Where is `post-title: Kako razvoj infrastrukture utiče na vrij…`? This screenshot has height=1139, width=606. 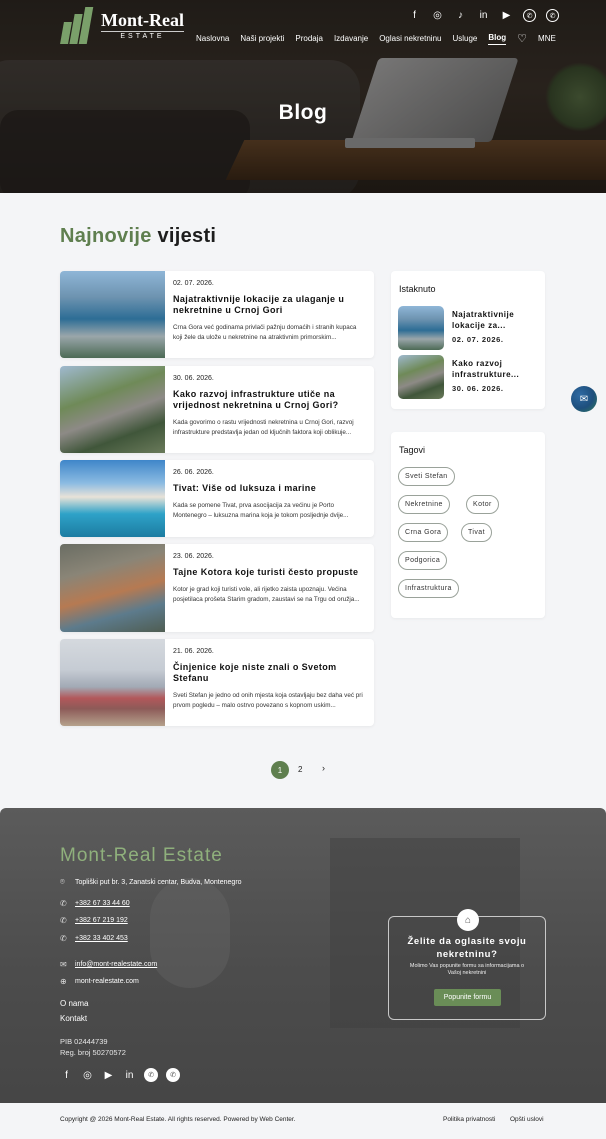 post-title: Kako razvoj infrastrukture utiče na vrij… is located at coordinates (269, 400).